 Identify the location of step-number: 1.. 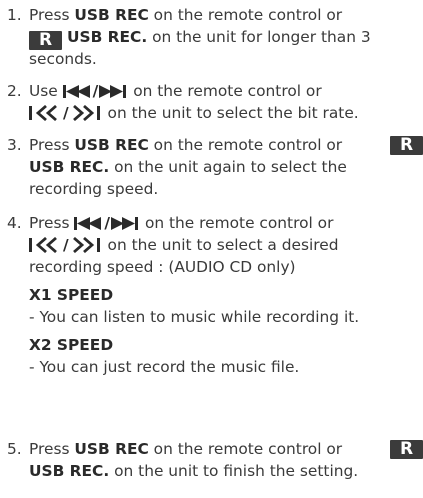
(14, 15).